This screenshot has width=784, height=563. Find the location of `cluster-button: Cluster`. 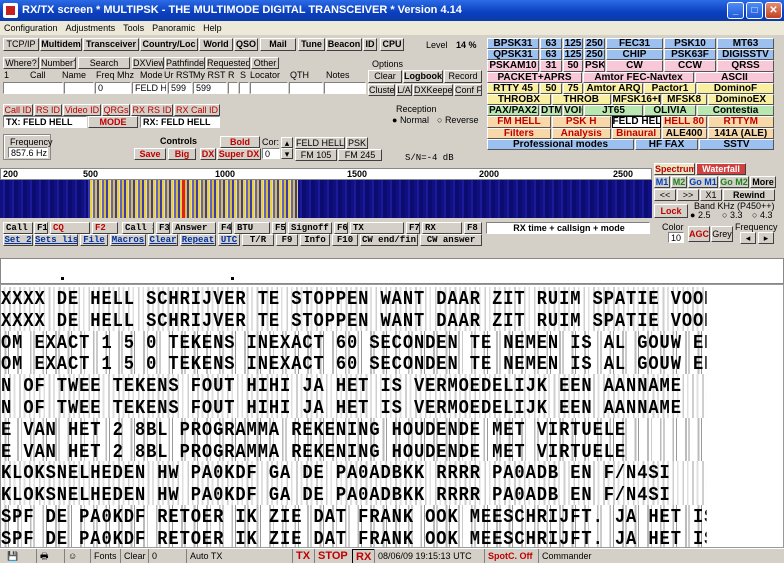

cluster-button: Cluster is located at coordinates (381, 90).